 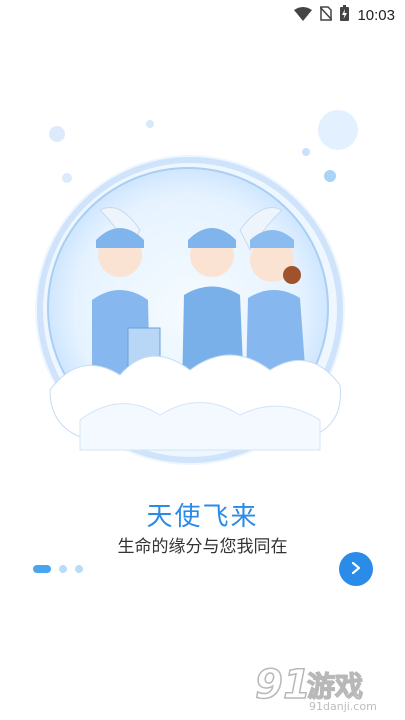 I want to click on no-sim-icon, so click(x=326, y=15).